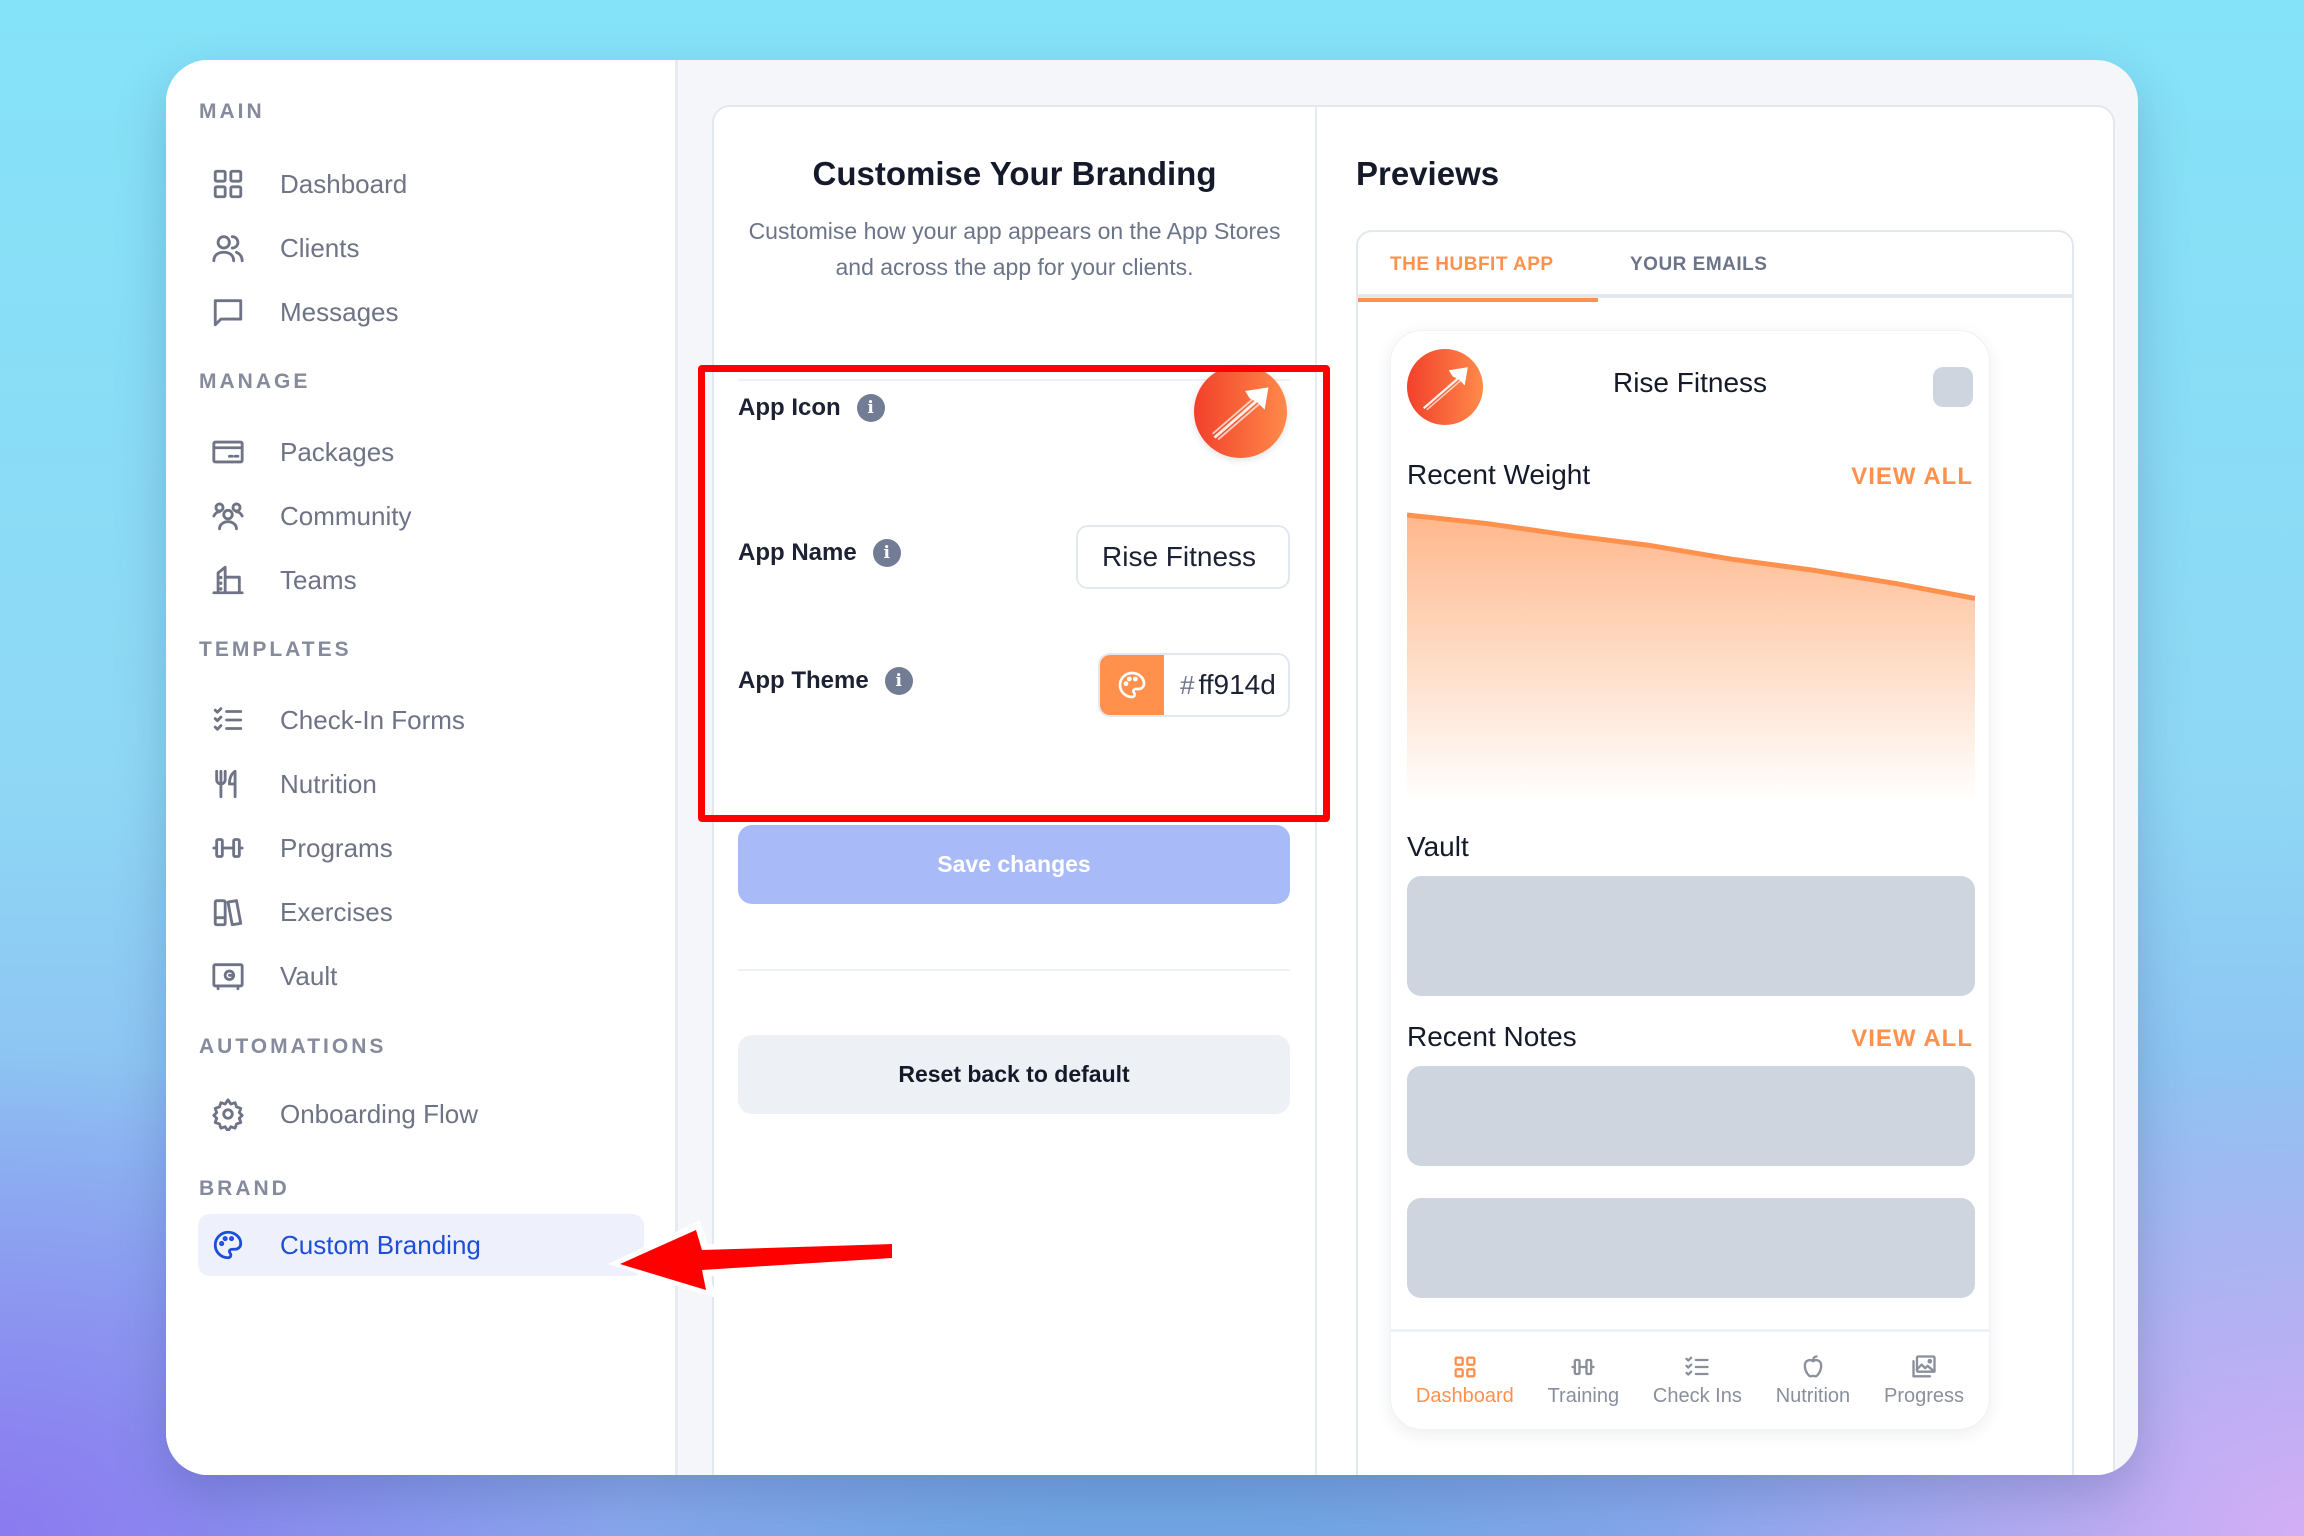 The image size is (2304, 1536). I want to click on building-icon, so click(228, 580).